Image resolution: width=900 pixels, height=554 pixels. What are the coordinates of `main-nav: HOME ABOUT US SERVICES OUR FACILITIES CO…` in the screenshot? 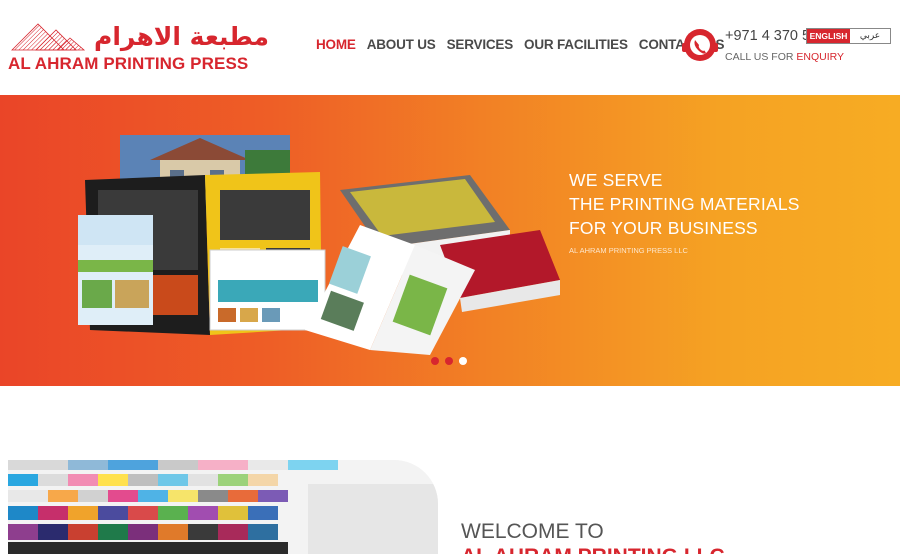 It's located at (520, 44).